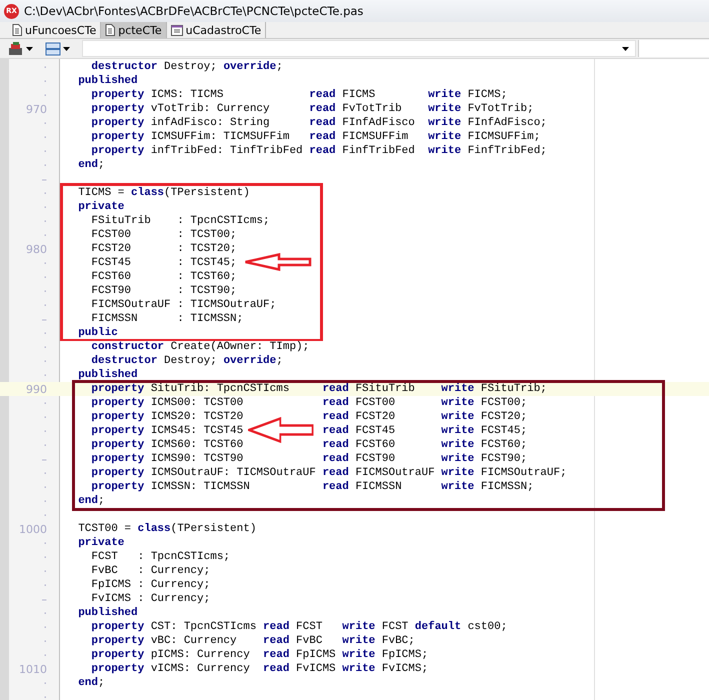  What do you see at coordinates (166, 529) in the screenshot?
I see `code-line: TCST00 = class(TPersistent)` at bounding box center [166, 529].